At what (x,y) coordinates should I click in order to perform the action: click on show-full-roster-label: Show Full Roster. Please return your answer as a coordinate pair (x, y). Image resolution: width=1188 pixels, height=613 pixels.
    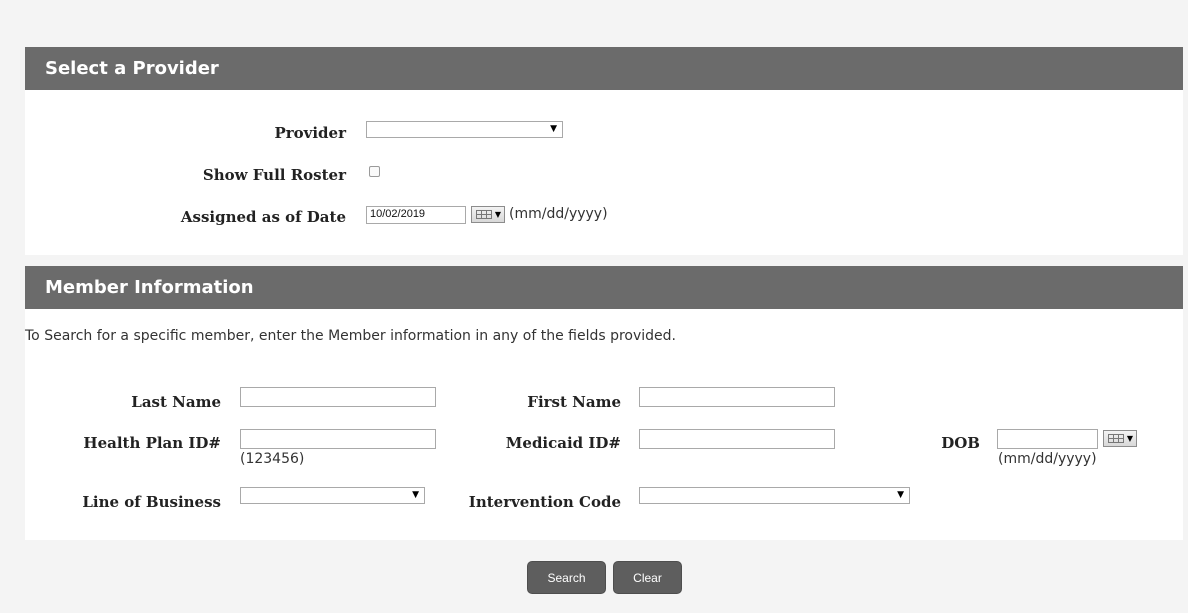
    Looking at the image, I should click on (274, 175).